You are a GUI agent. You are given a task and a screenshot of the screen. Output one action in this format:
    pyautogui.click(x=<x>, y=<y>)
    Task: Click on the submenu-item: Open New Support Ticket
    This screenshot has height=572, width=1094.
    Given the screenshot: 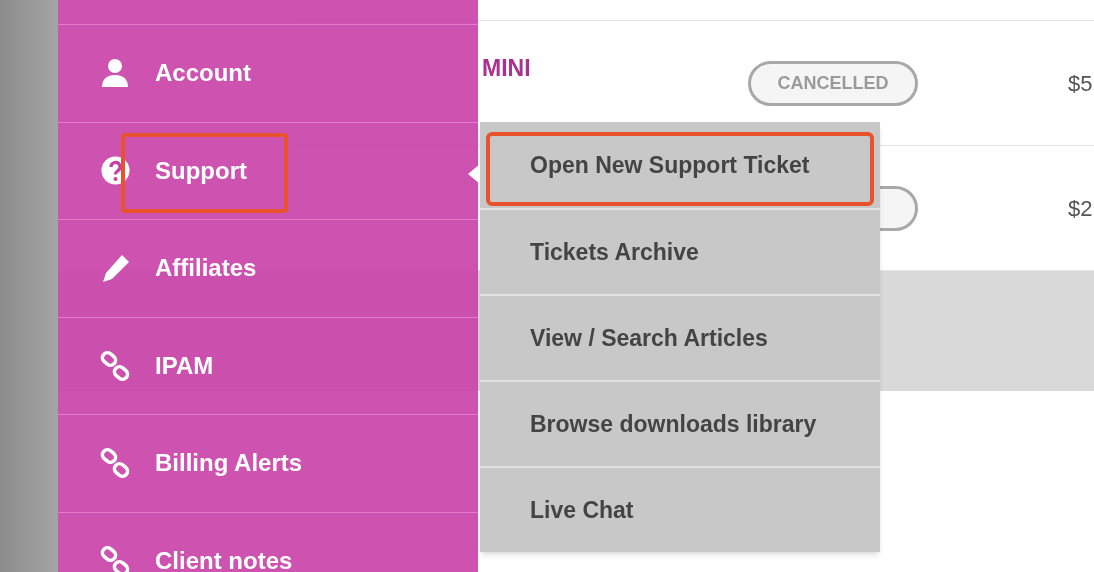 What is the action you would take?
    pyautogui.click(x=680, y=165)
    